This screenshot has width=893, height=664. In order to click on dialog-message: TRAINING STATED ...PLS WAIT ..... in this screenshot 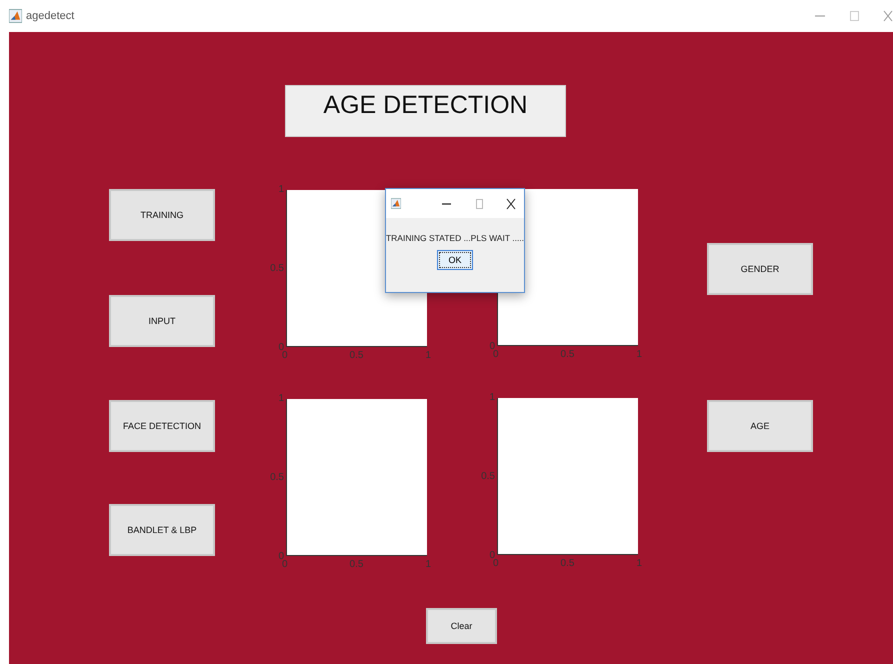, I will do `click(455, 238)`.